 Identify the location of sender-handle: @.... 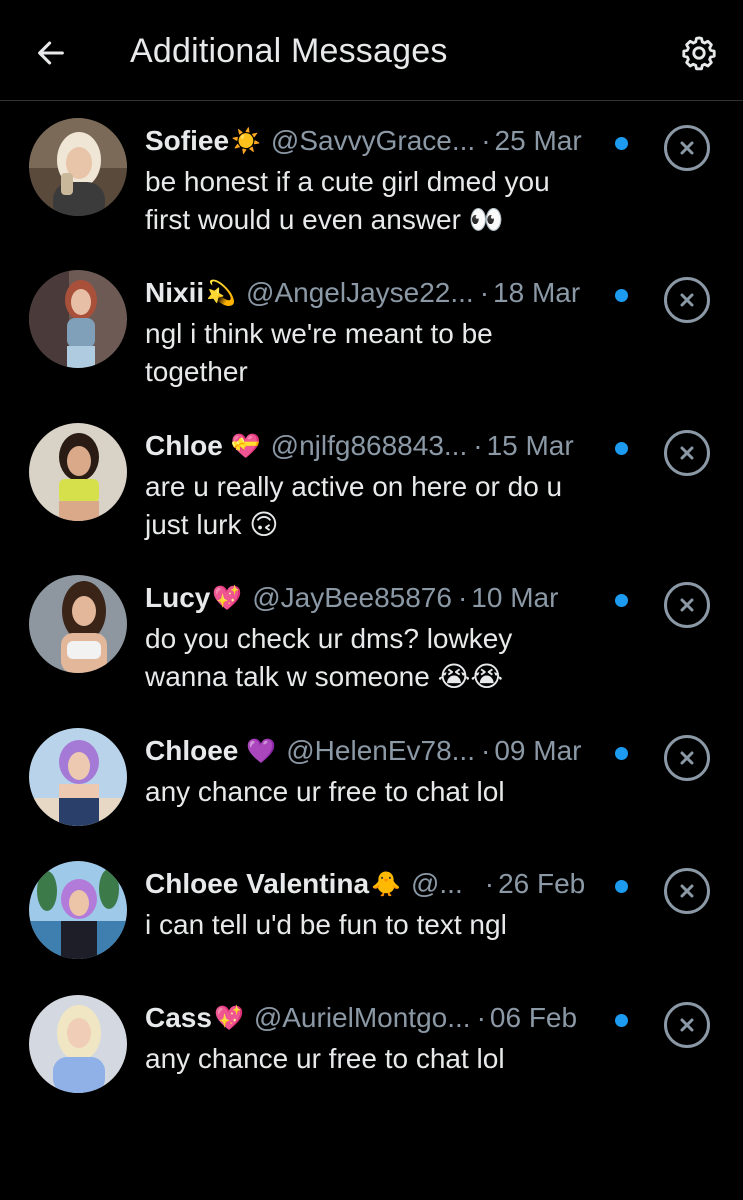
(436, 883).